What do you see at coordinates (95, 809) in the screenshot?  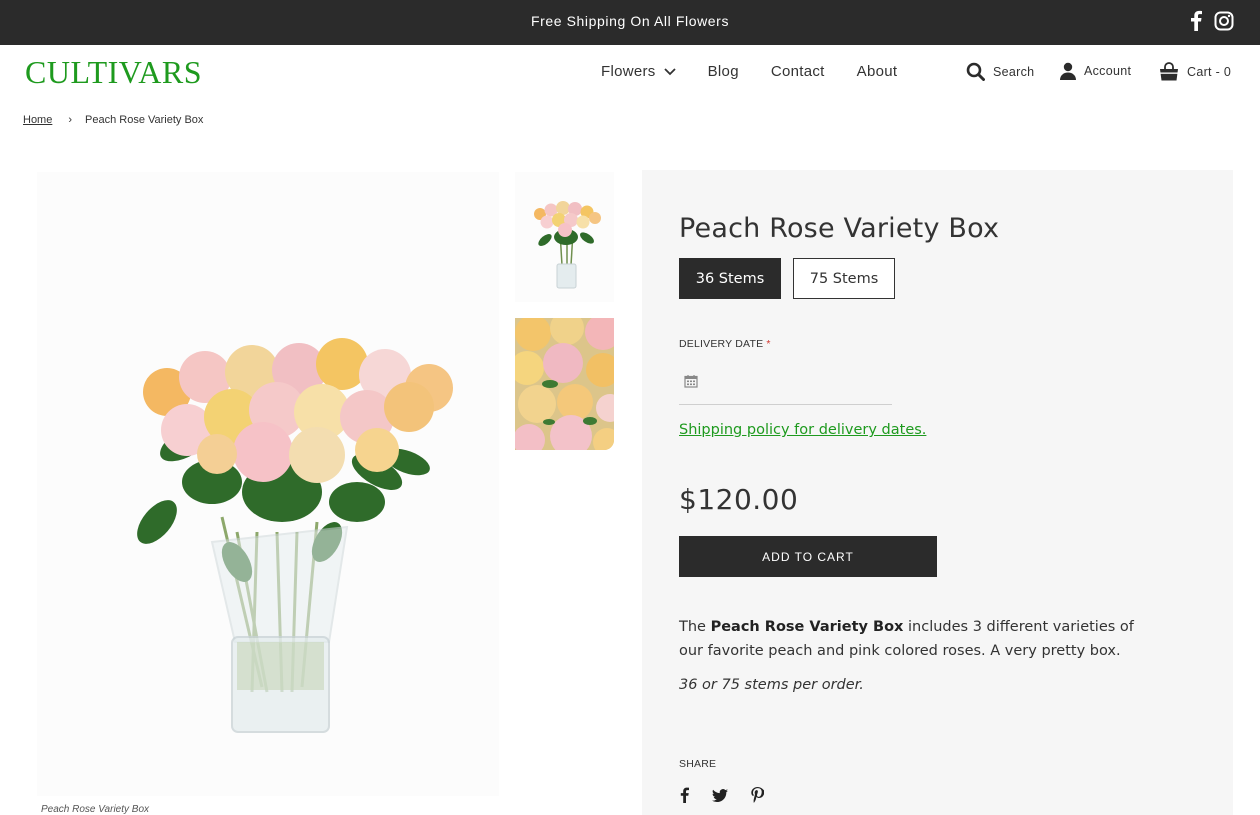 I see `image-caption: Peach Rose Variety Box` at bounding box center [95, 809].